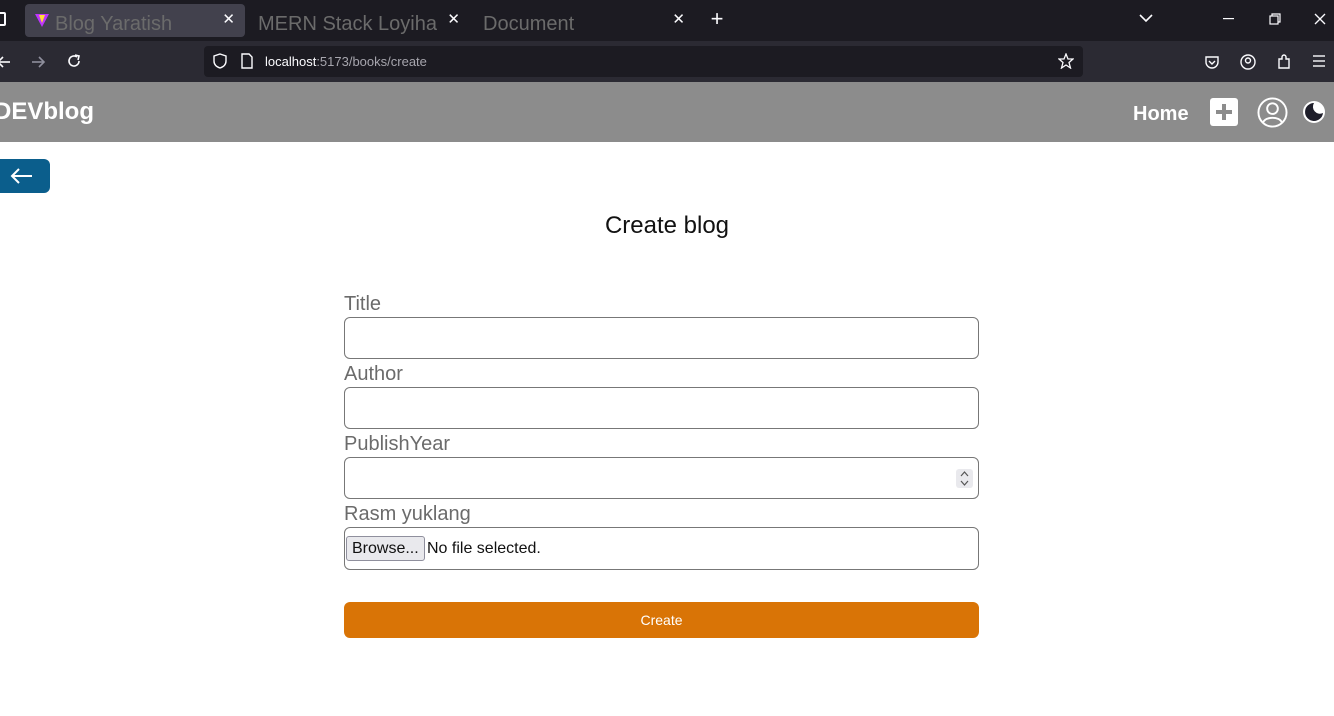  Describe the element at coordinates (1224, 112) in the screenshot. I see `create-post-plus-button` at that location.